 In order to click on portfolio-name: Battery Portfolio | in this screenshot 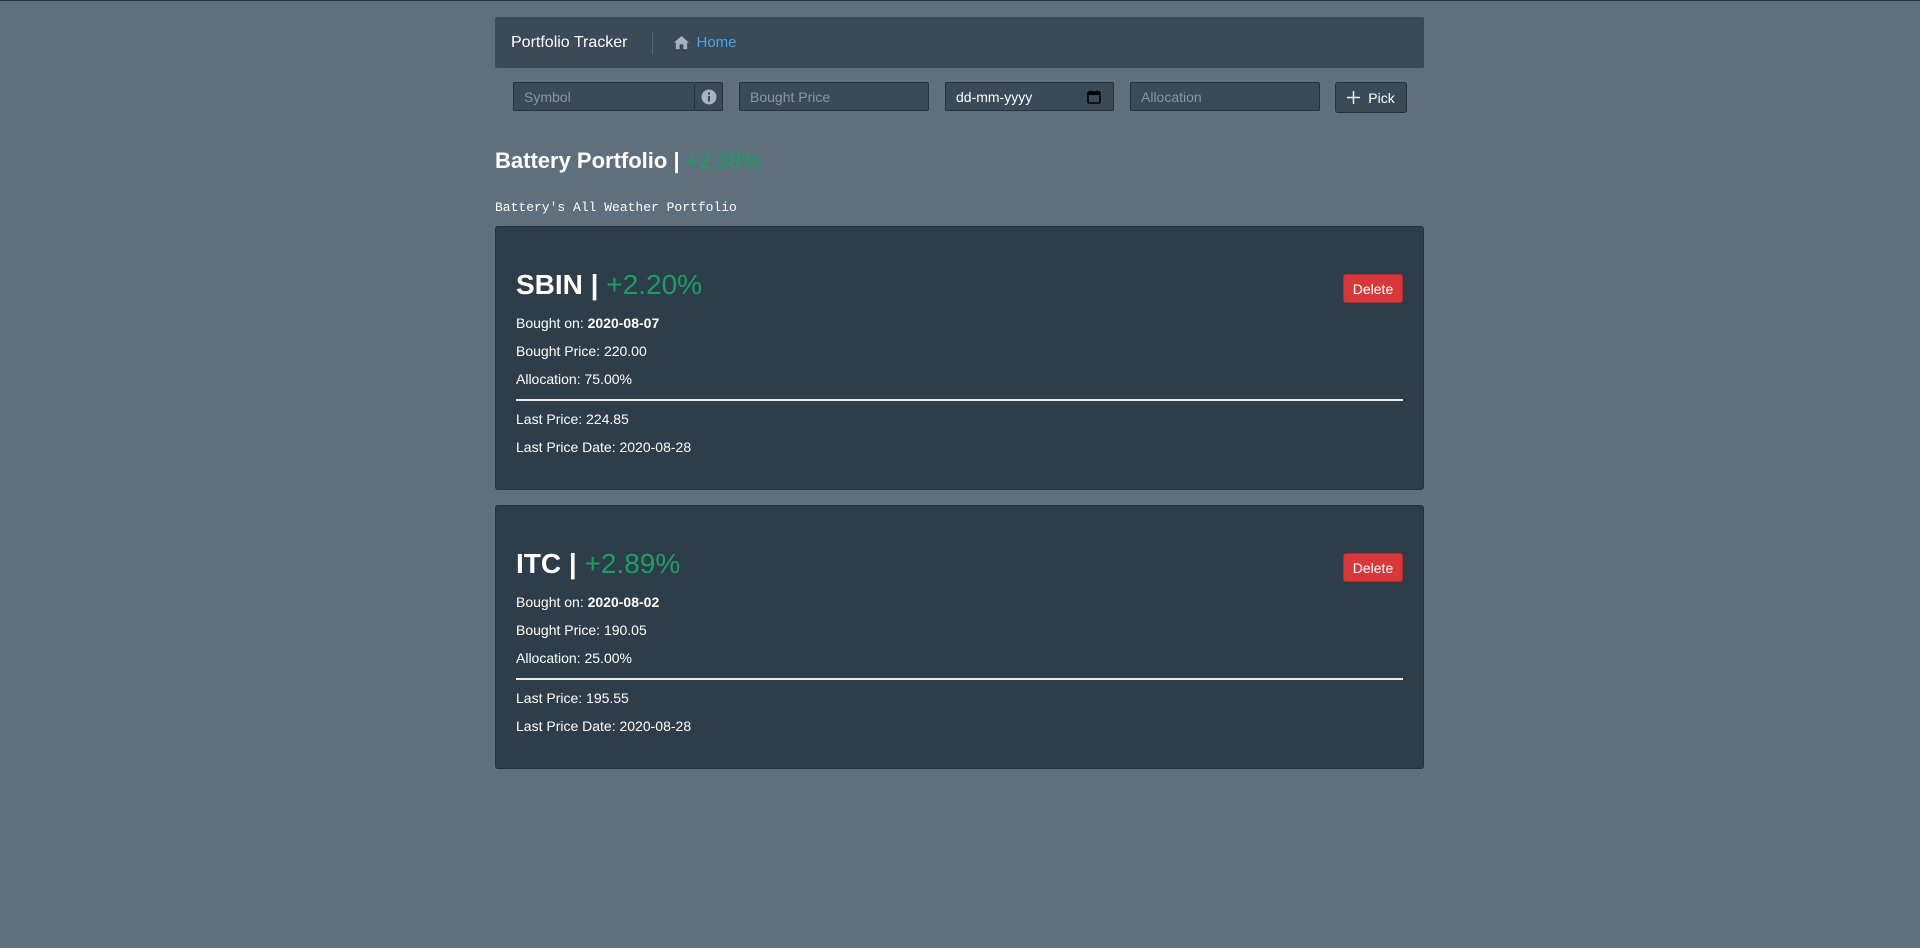, I will do `click(587, 160)`.